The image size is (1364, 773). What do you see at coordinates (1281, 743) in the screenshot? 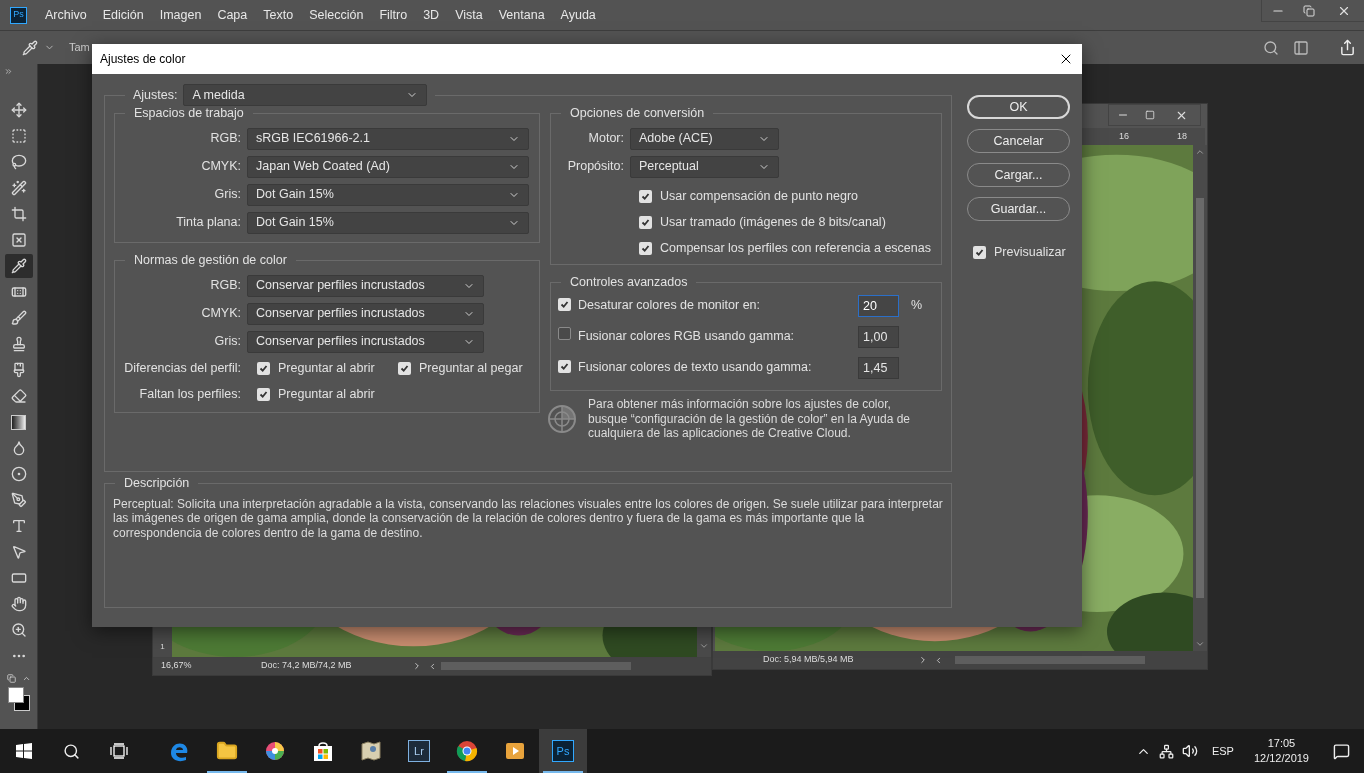
I see `clock-time: 17:05` at bounding box center [1281, 743].